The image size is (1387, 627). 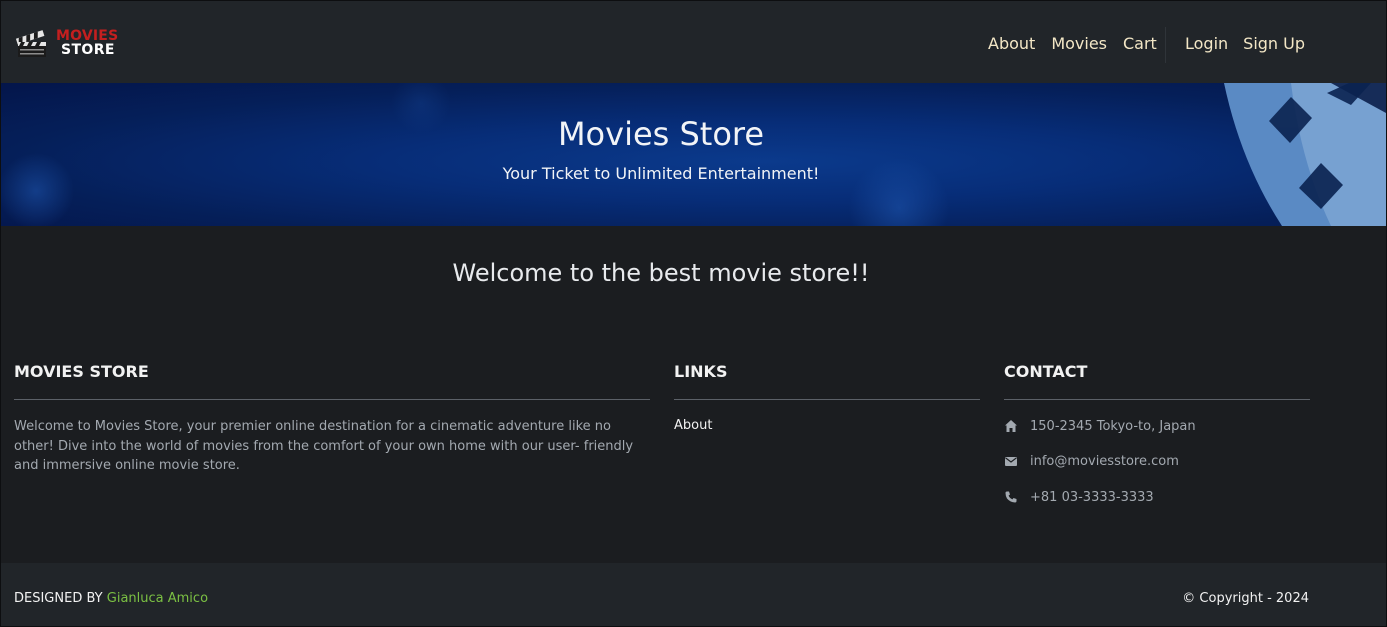 I want to click on footer-contact-title: CONTACT, so click(x=1046, y=371).